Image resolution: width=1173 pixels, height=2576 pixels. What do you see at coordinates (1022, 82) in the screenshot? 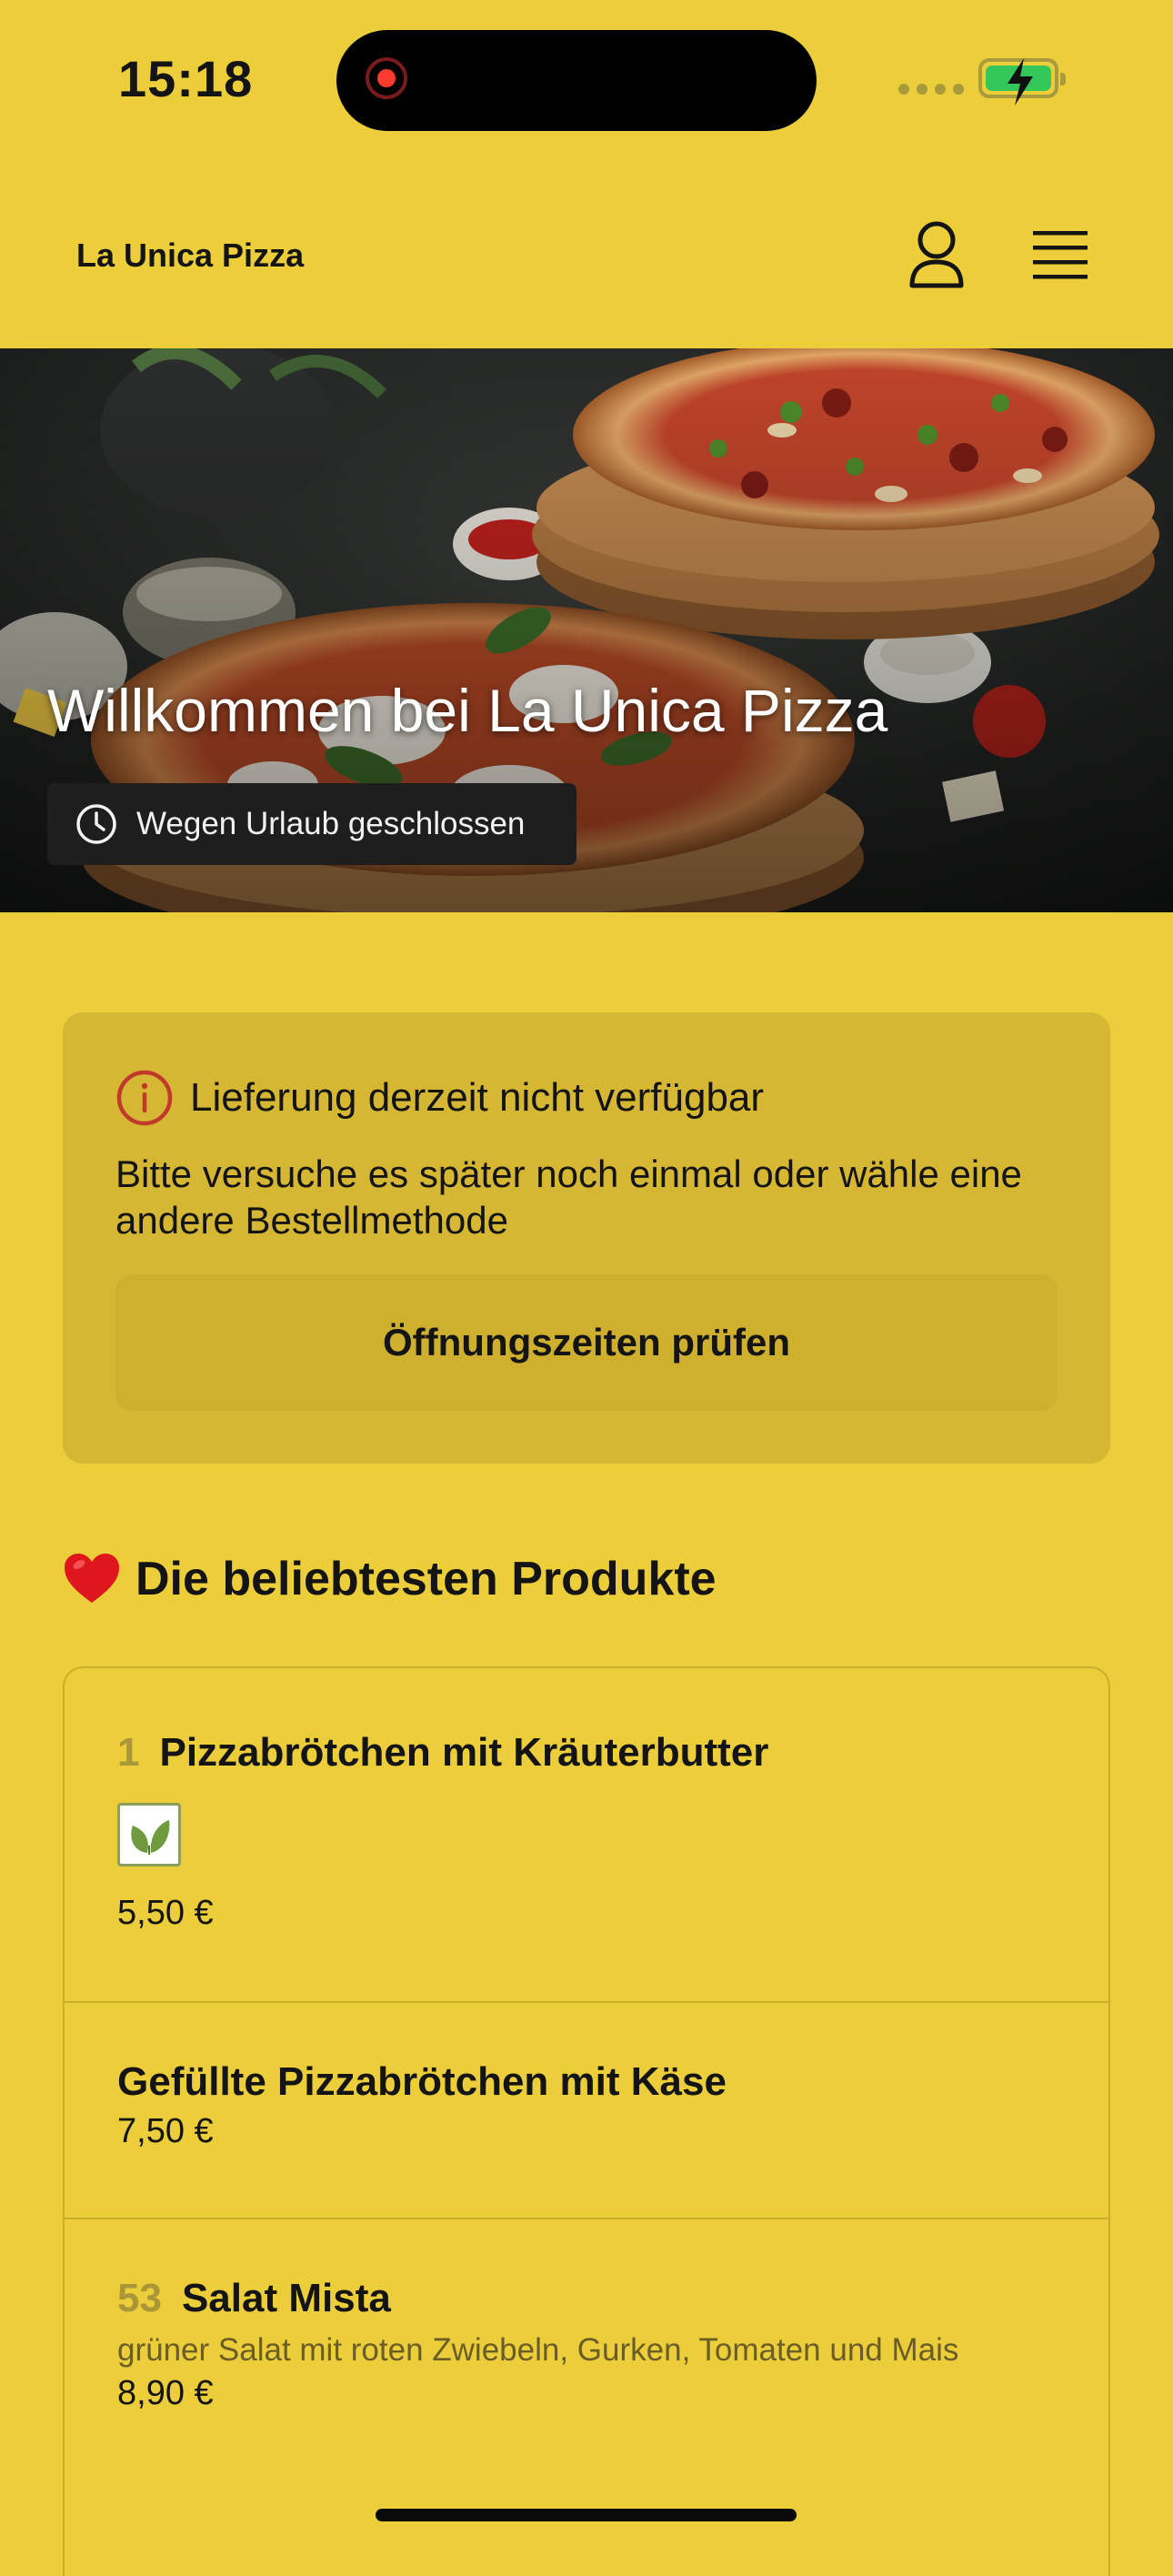
I see `battery-charging-icon` at bounding box center [1022, 82].